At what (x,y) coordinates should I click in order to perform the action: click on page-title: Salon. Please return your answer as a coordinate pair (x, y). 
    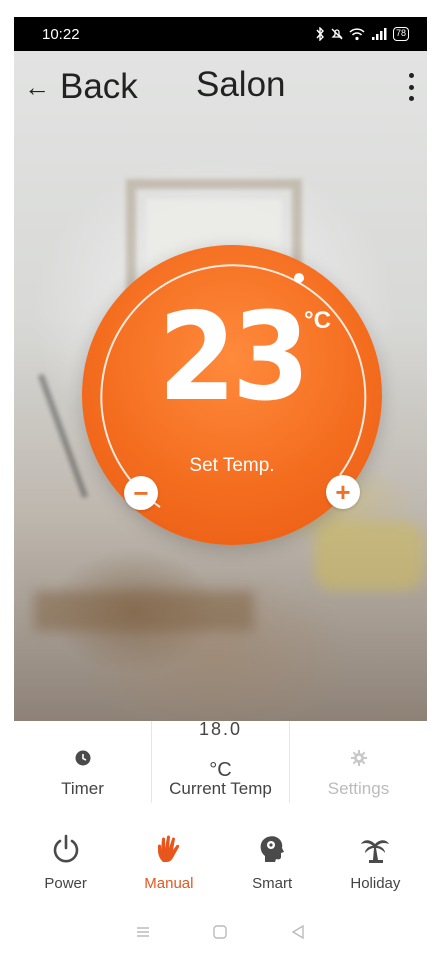
    Looking at the image, I should click on (241, 84).